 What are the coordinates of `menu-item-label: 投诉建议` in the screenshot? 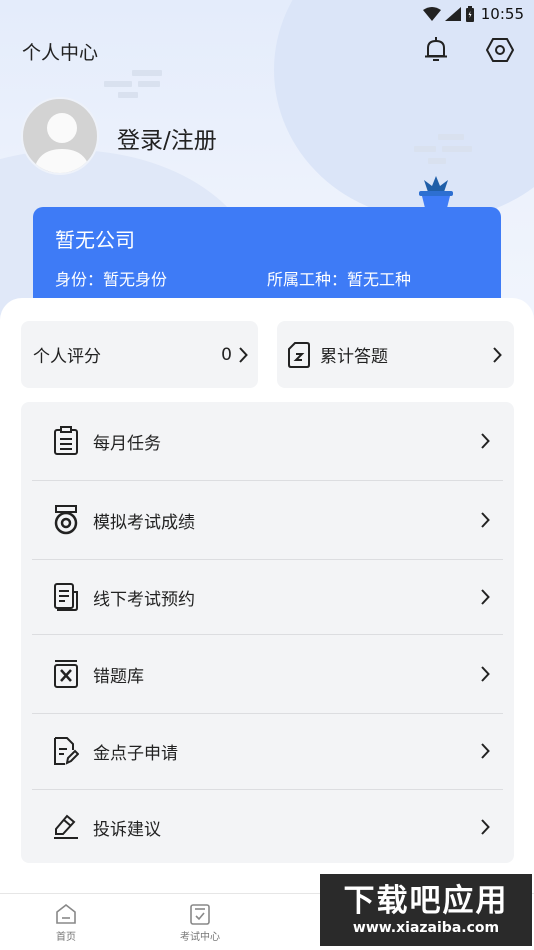 It's located at (127, 829).